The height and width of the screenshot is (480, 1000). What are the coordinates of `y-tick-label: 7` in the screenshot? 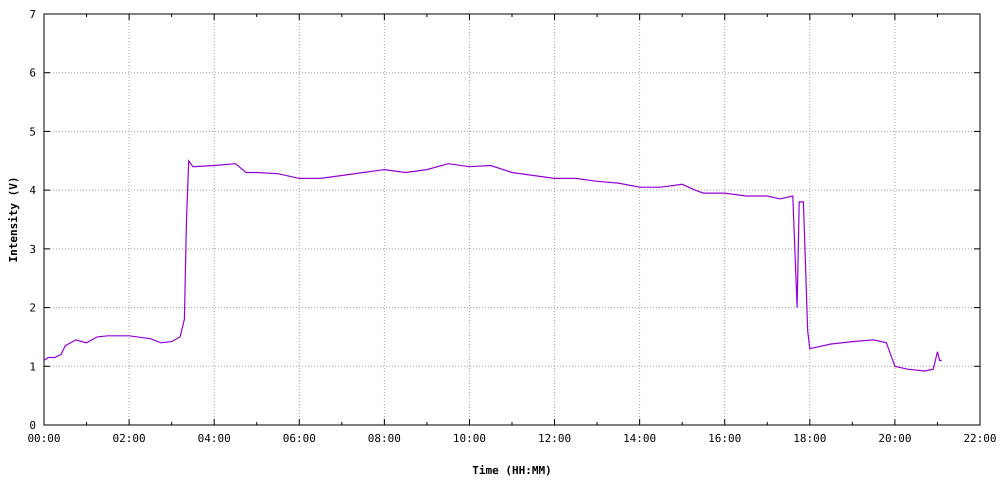 It's located at (32, 14).